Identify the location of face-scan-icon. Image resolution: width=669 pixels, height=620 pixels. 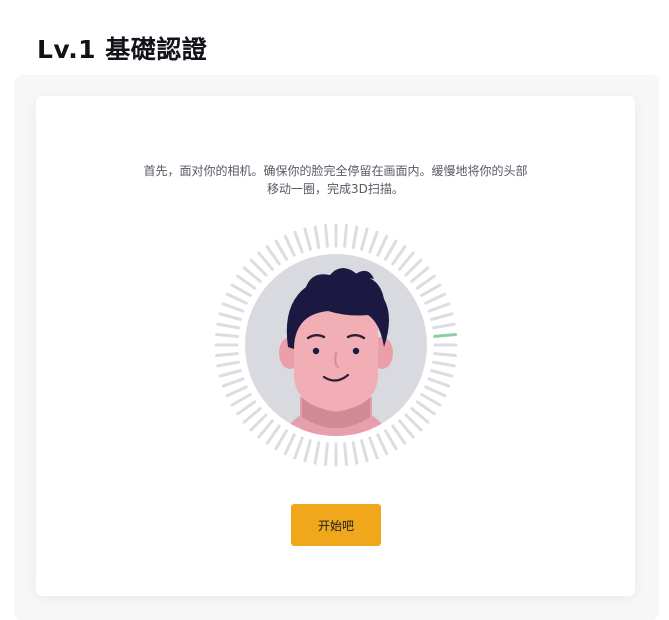
(336, 345).